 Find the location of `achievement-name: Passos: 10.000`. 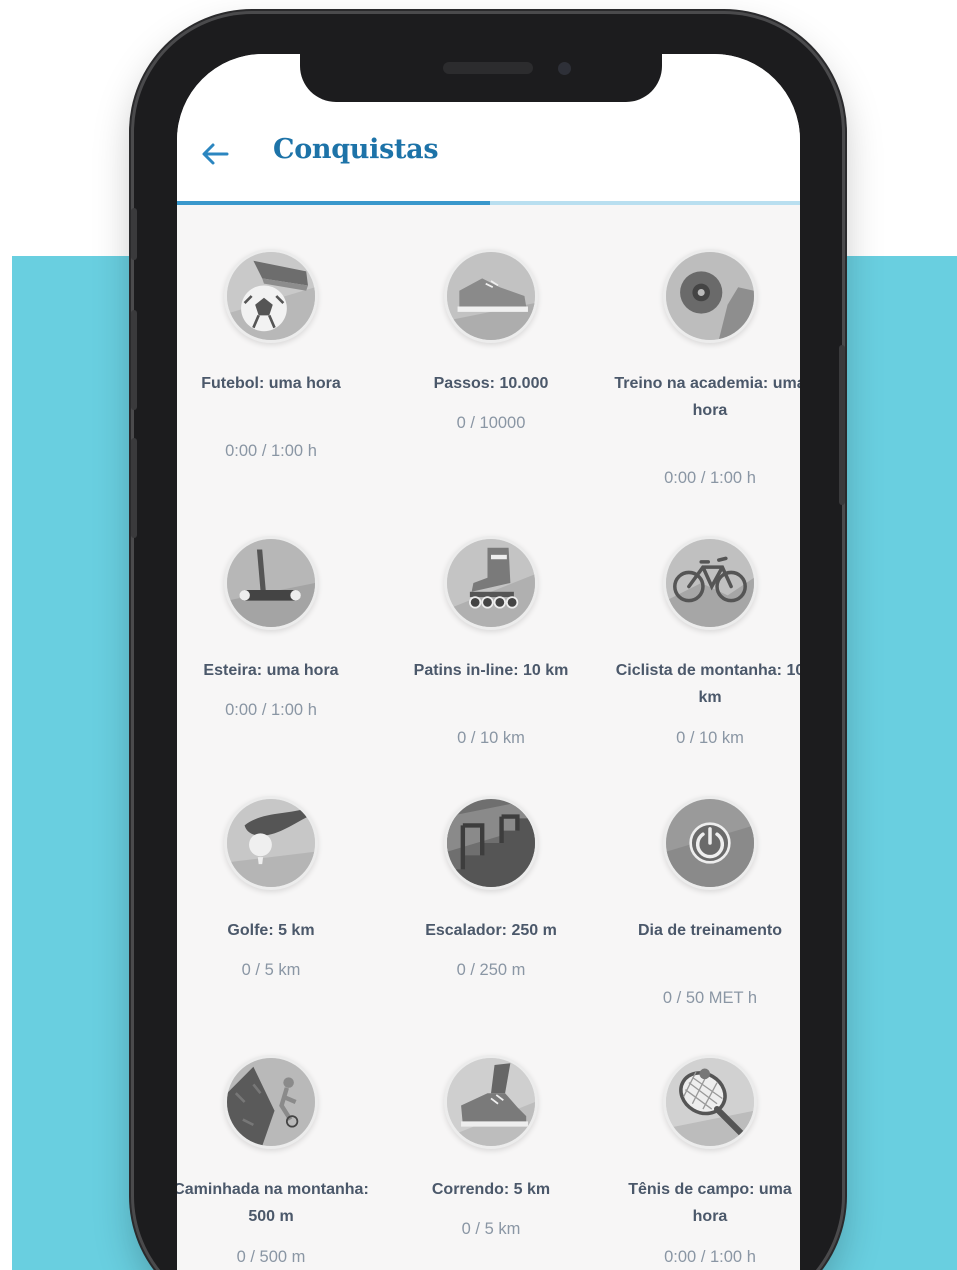

achievement-name: Passos: 10.000 is located at coordinates (491, 383).